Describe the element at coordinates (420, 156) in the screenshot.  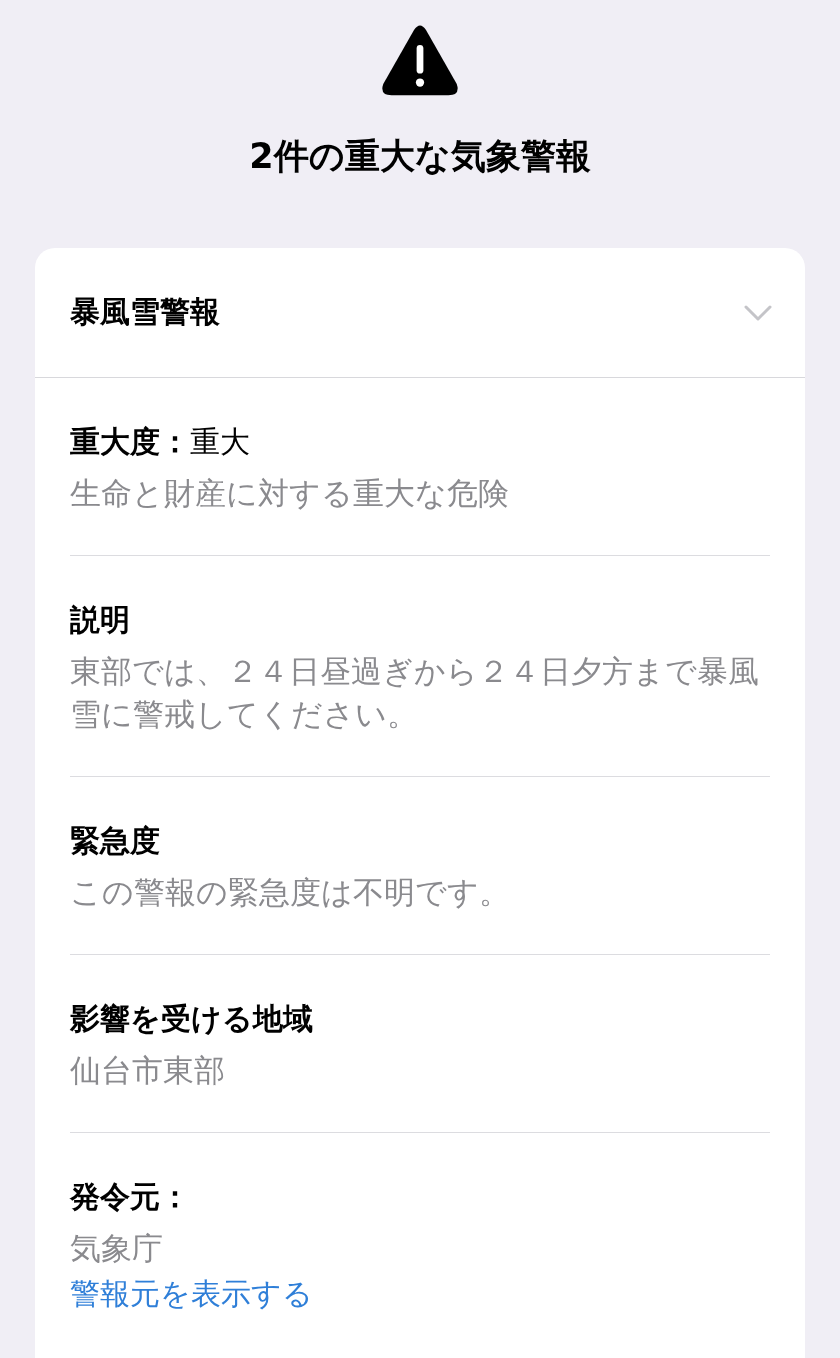
I see `alert-count-title: 2件の重大な気象警報` at that location.